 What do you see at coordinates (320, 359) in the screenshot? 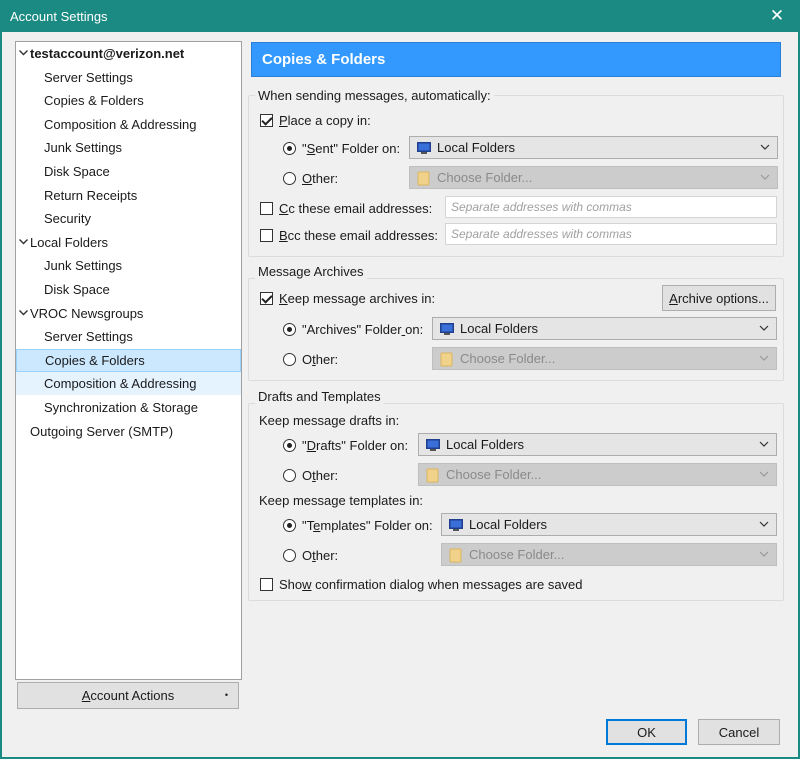
I see `archives-other-label: Other:` at bounding box center [320, 359].